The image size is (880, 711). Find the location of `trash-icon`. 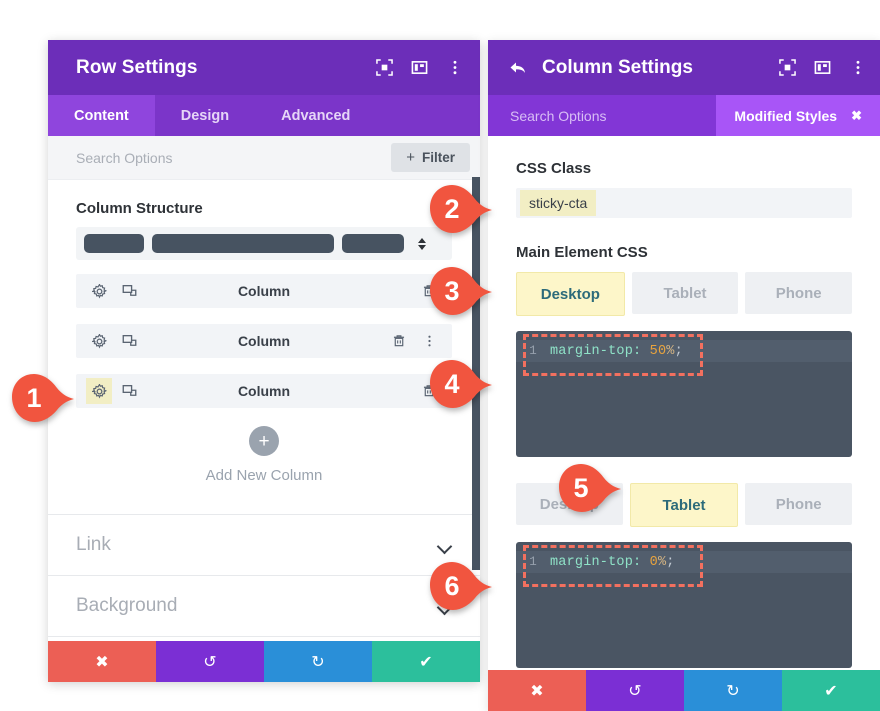

trash-icon is located at coordinates (399, 341).